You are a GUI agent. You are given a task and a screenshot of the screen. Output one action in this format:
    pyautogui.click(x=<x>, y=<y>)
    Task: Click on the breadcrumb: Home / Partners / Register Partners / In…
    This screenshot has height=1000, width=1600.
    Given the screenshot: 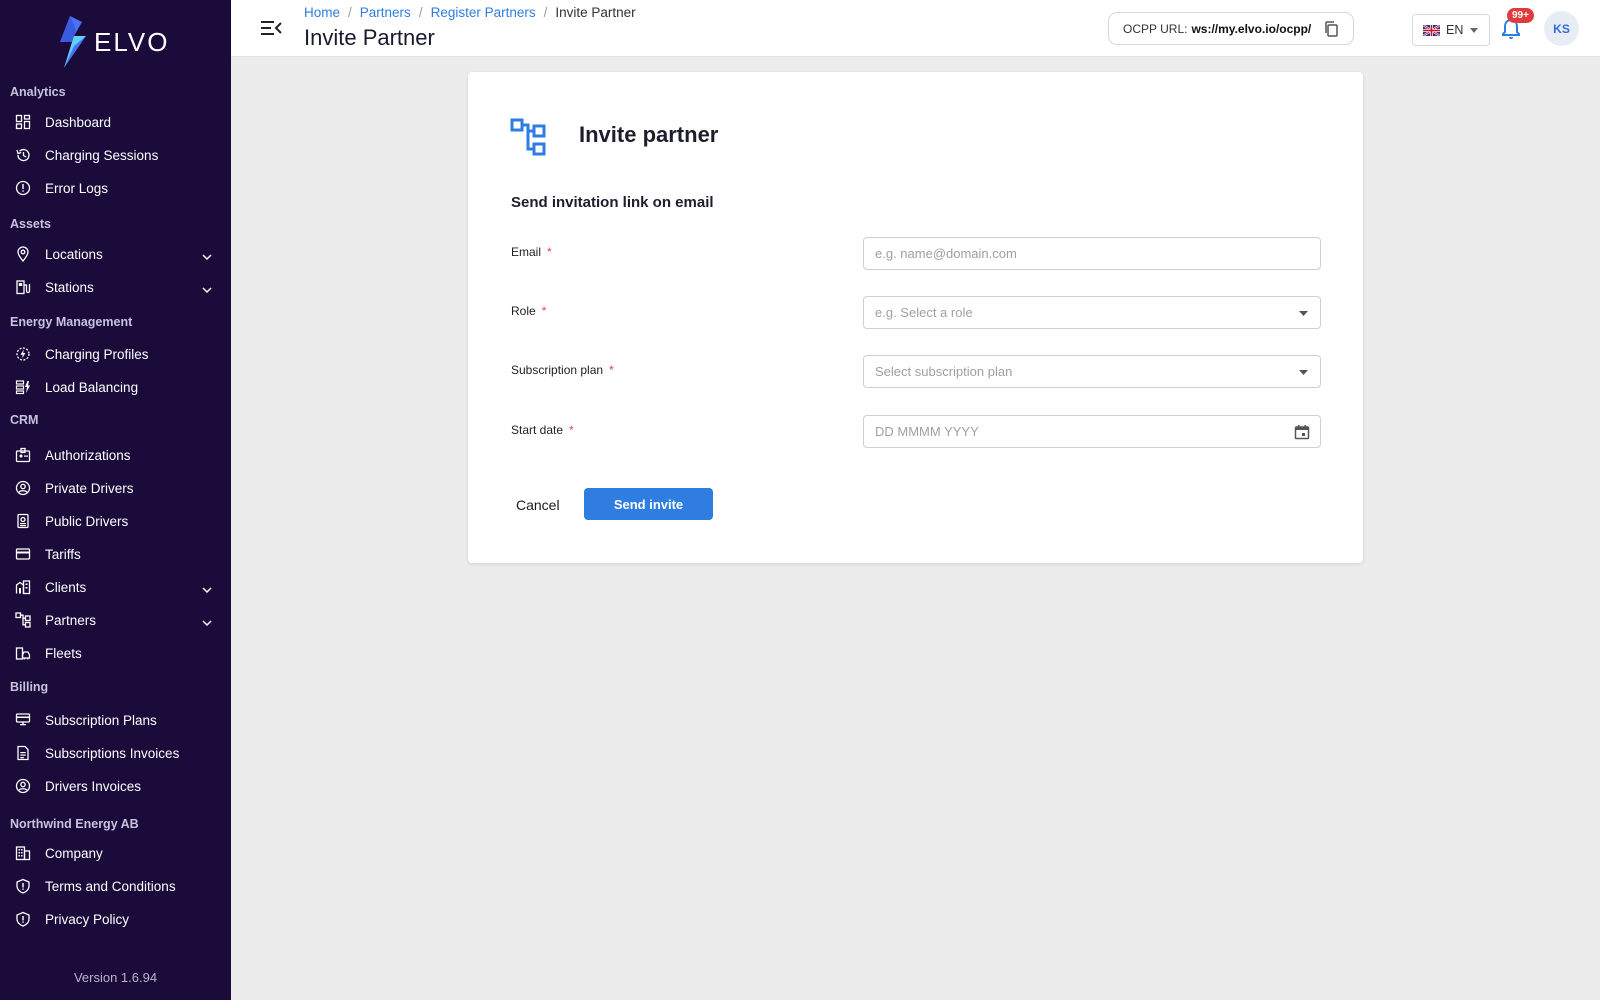 What is the action you would take?
    pyautogui.click(x=470, y=12)
    